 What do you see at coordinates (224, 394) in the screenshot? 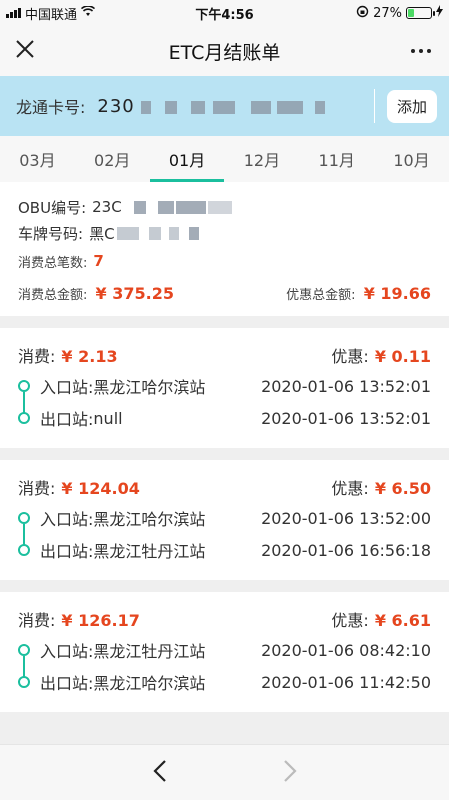
I see `entry-row: 入口站: 黑龙江哈尔滨站 2020-01-06 13:52:01` at bounding box center [224, 394].